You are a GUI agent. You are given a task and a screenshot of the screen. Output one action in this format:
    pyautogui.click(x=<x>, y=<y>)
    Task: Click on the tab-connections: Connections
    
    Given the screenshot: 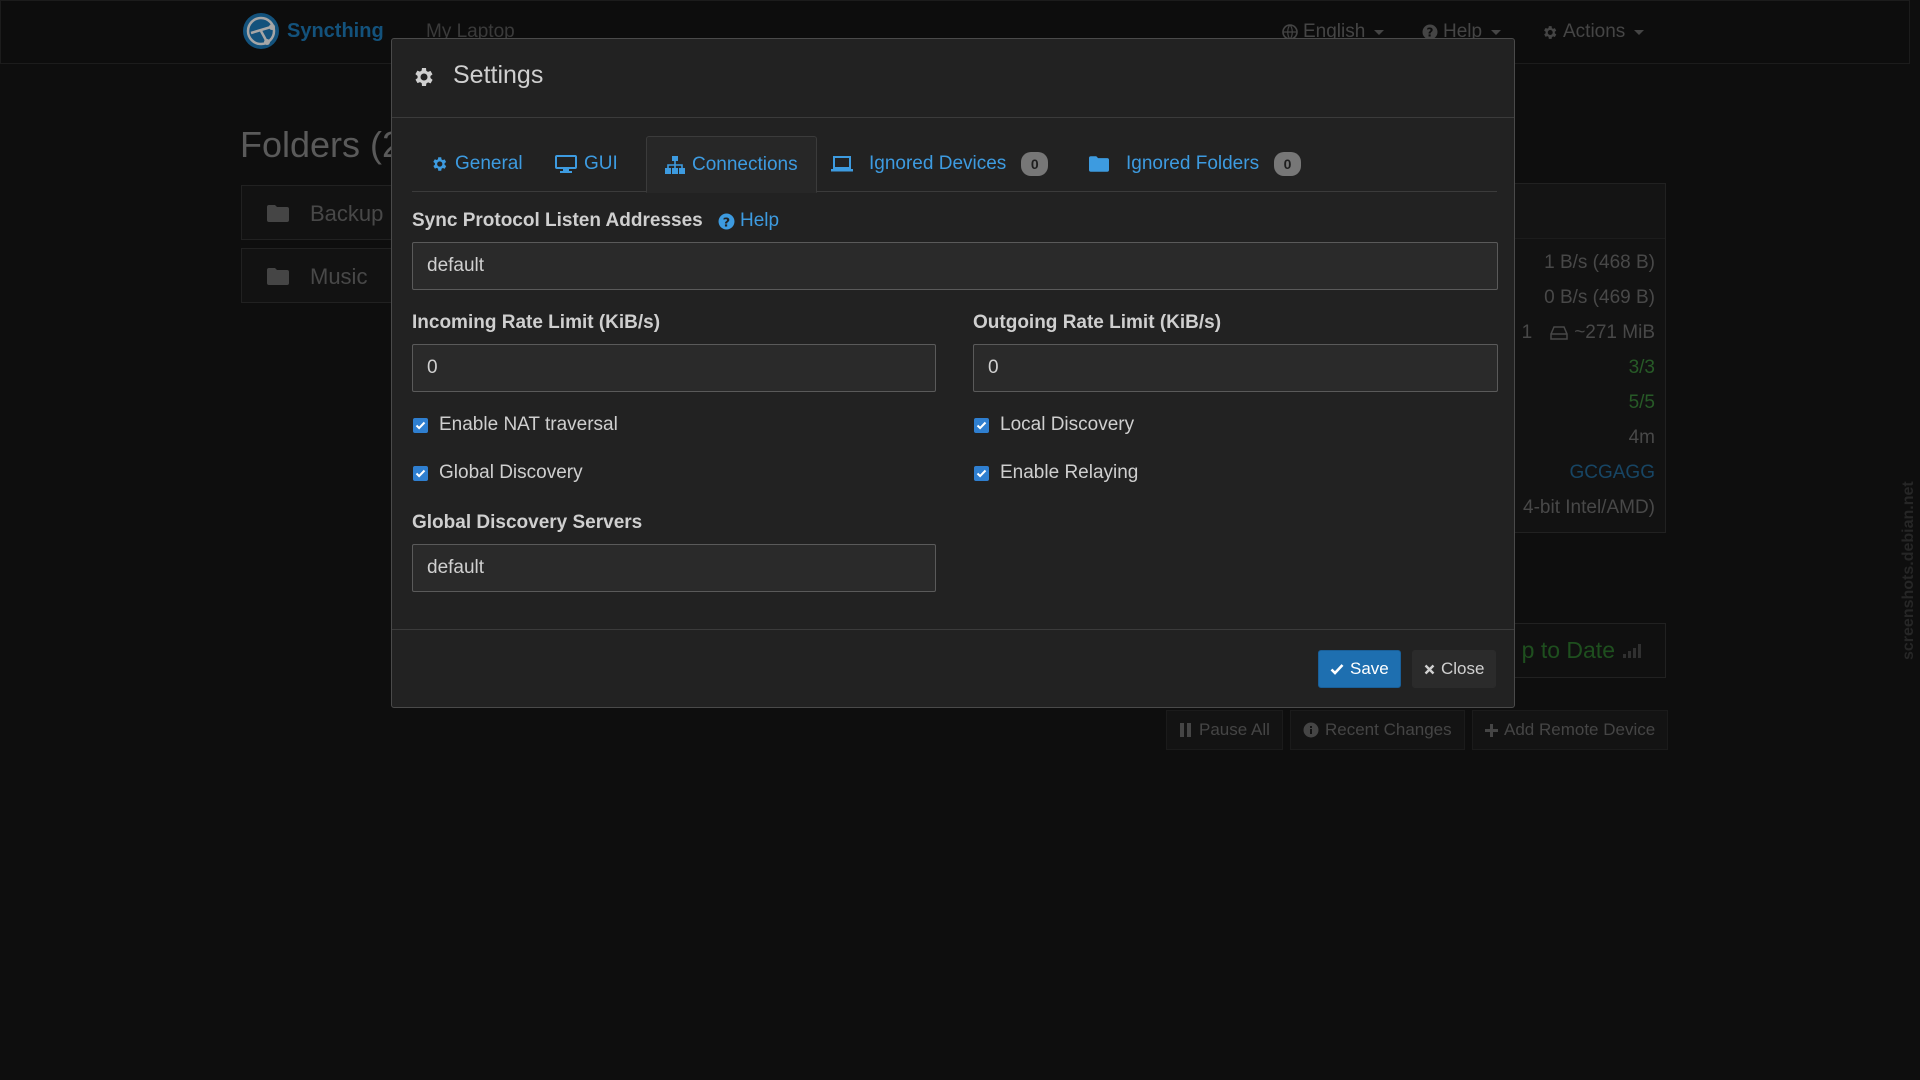 What is the action you would take?
    pyautogui.click(x=731, y=164)
    